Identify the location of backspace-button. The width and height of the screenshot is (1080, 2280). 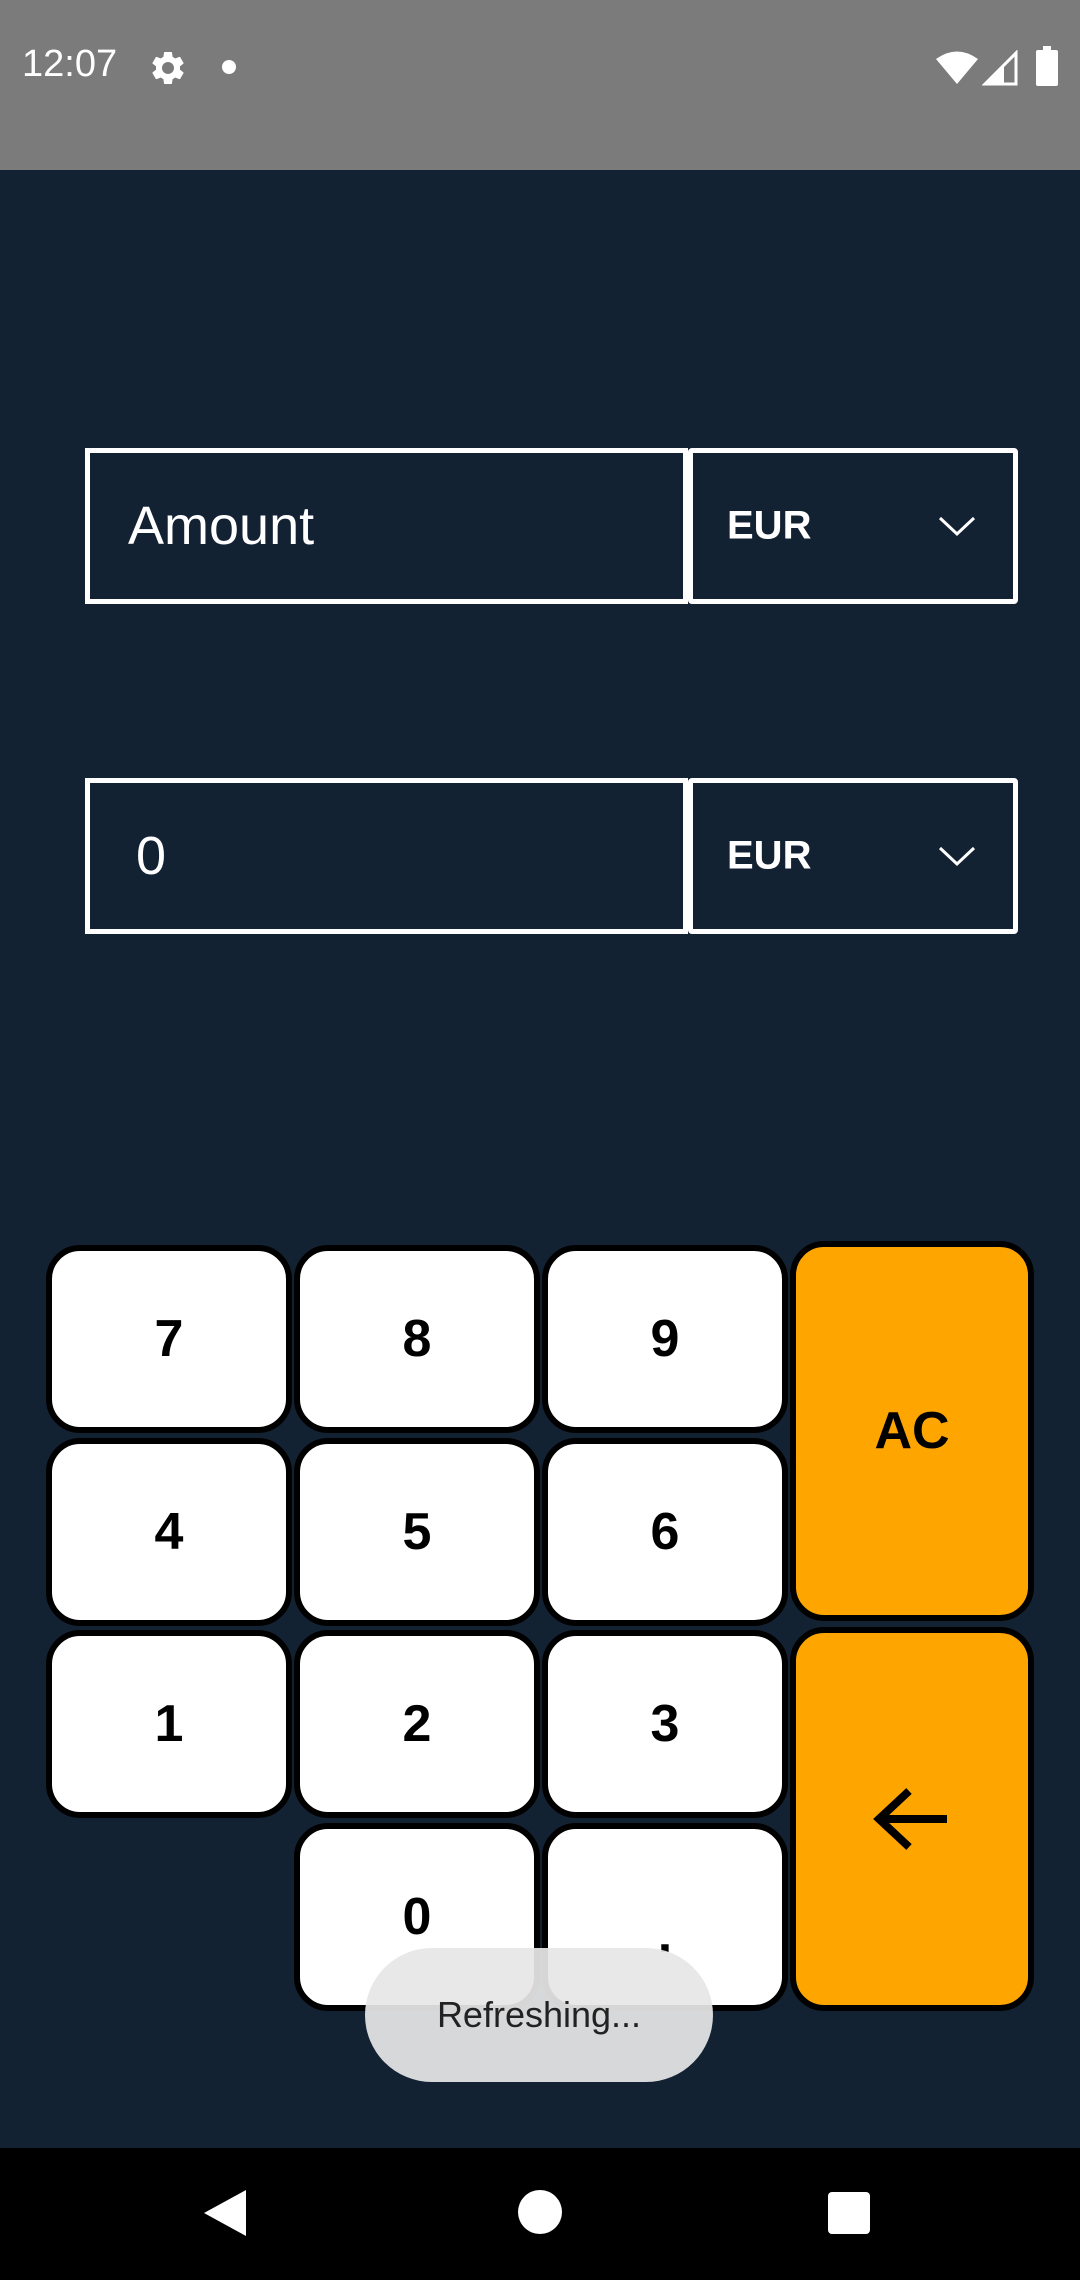
(912, 1819).